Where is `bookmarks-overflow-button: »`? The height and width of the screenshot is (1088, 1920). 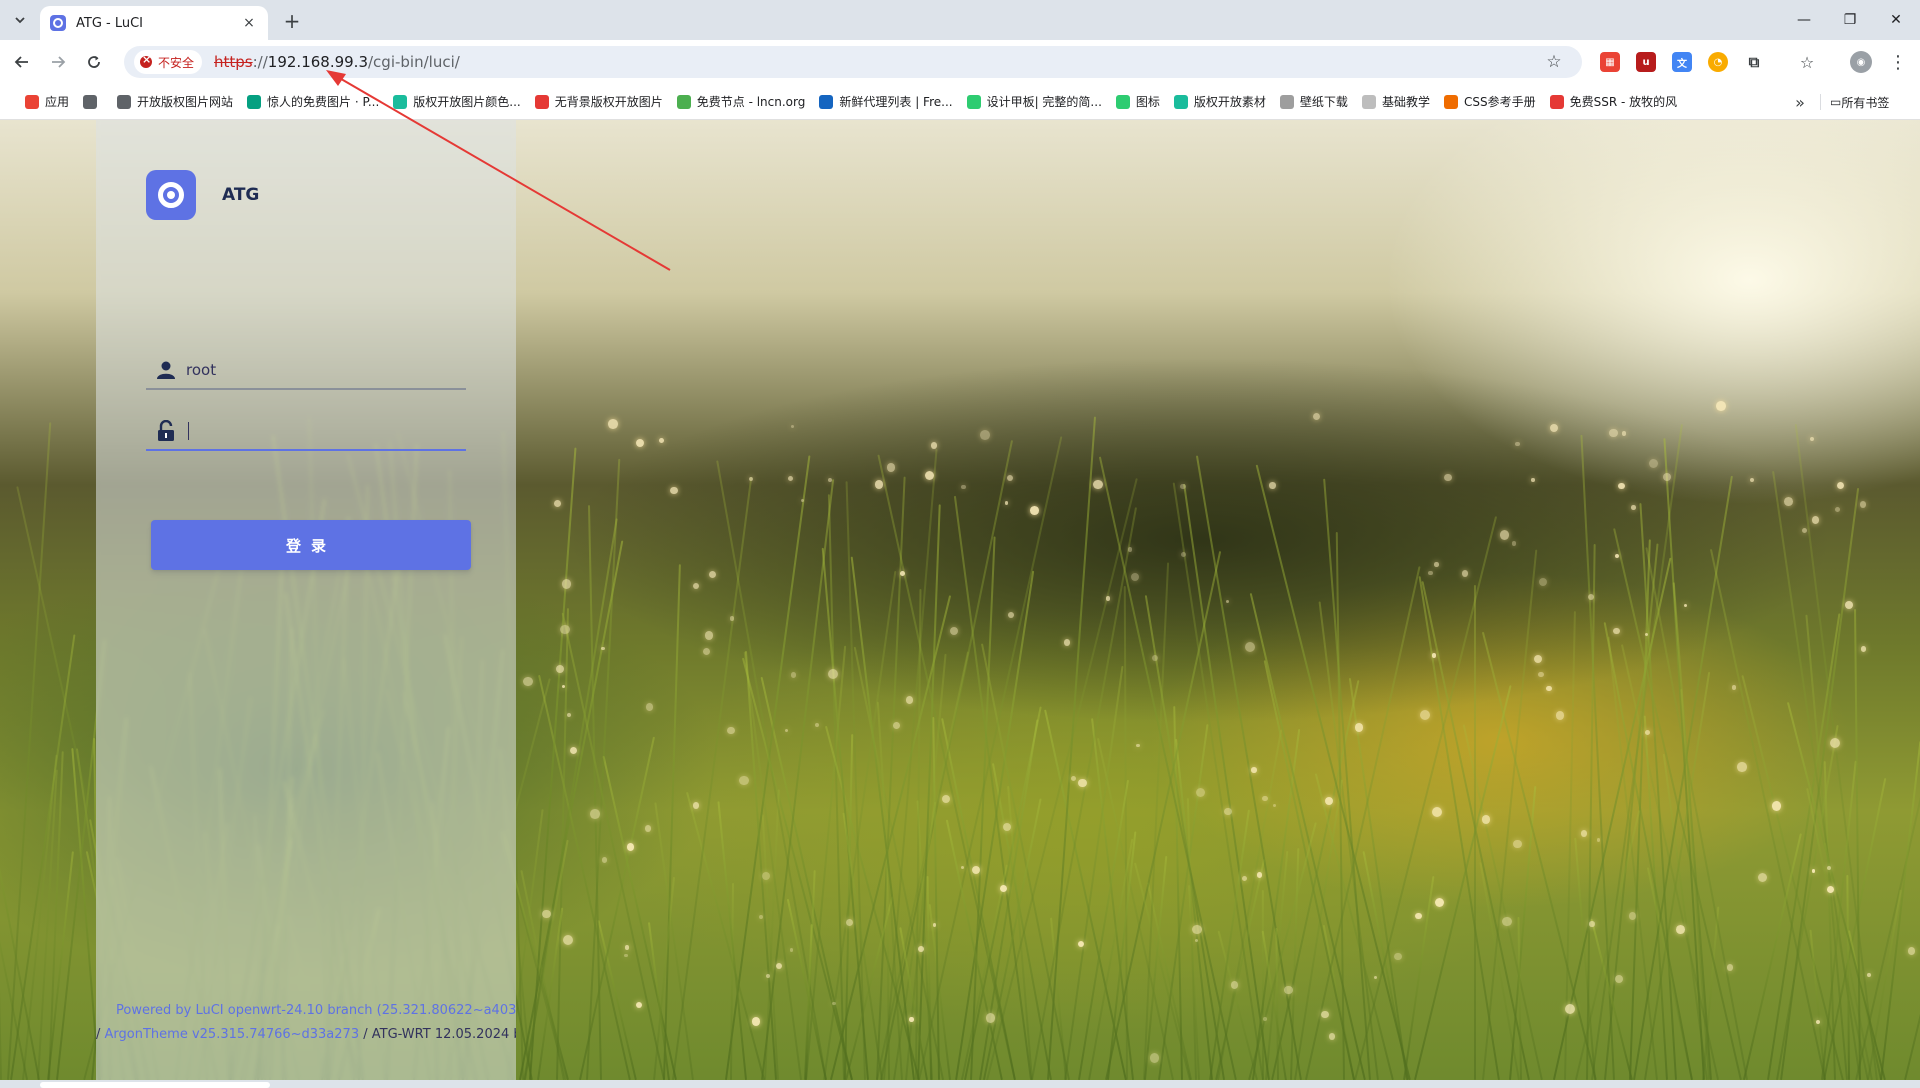
bookmarks-overflow-button: » is located at coordinates (1800, 102).